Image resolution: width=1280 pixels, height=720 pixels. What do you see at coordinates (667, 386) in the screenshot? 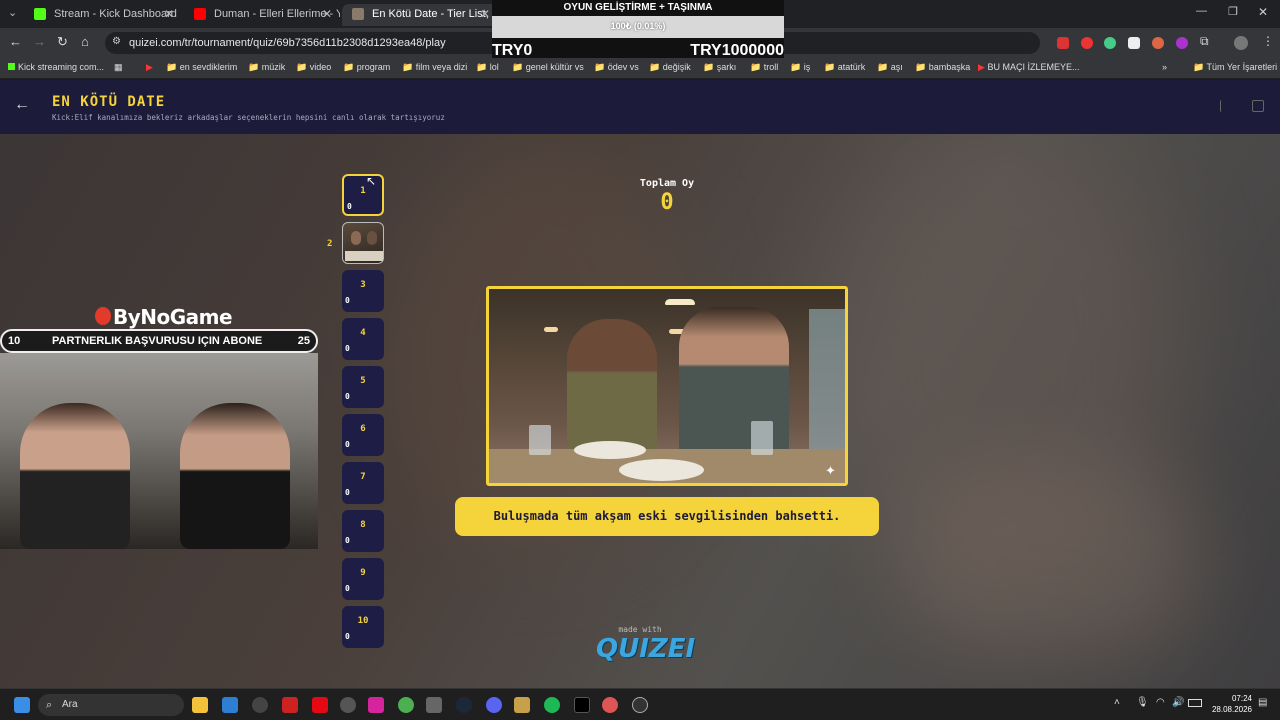
I see `option-image: ✦` at bounding box center [667, 386].